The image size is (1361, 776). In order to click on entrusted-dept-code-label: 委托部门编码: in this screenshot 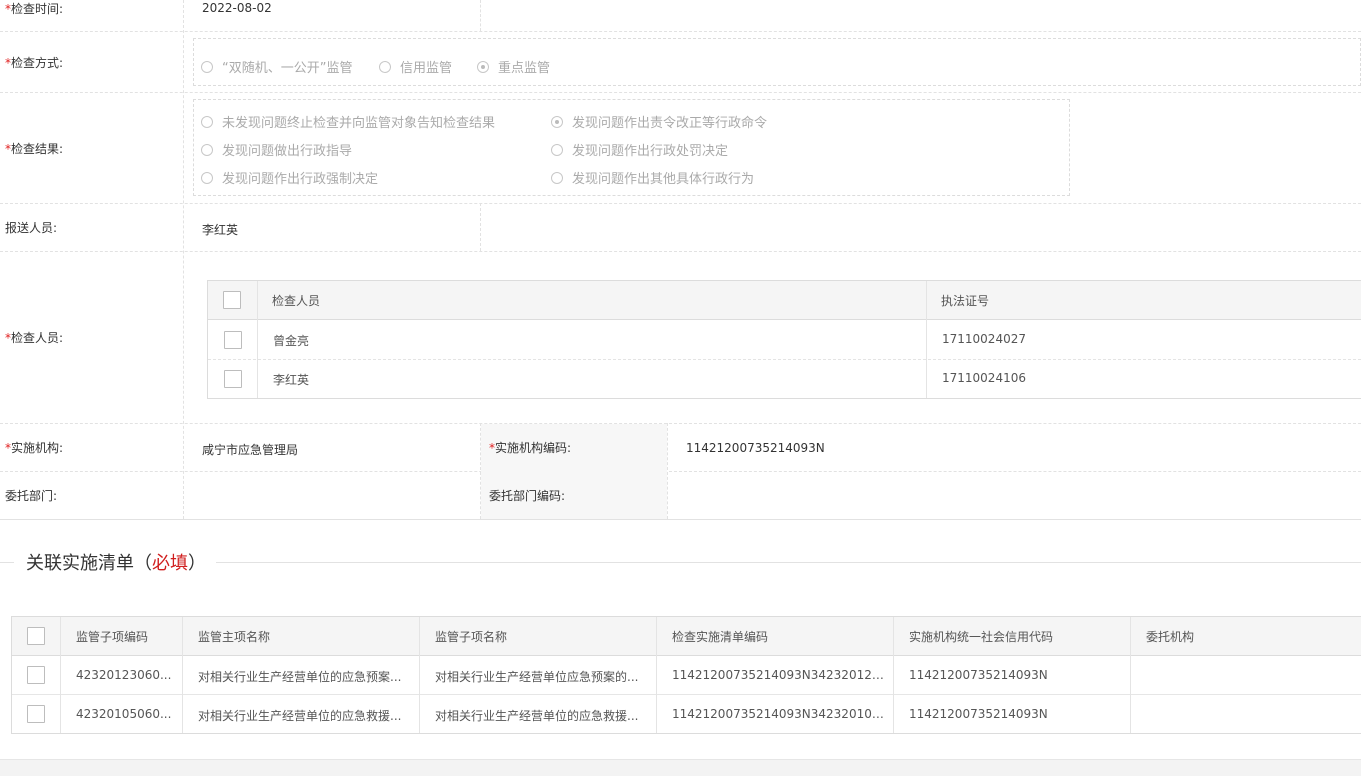, I will do `click(527, 496)`.